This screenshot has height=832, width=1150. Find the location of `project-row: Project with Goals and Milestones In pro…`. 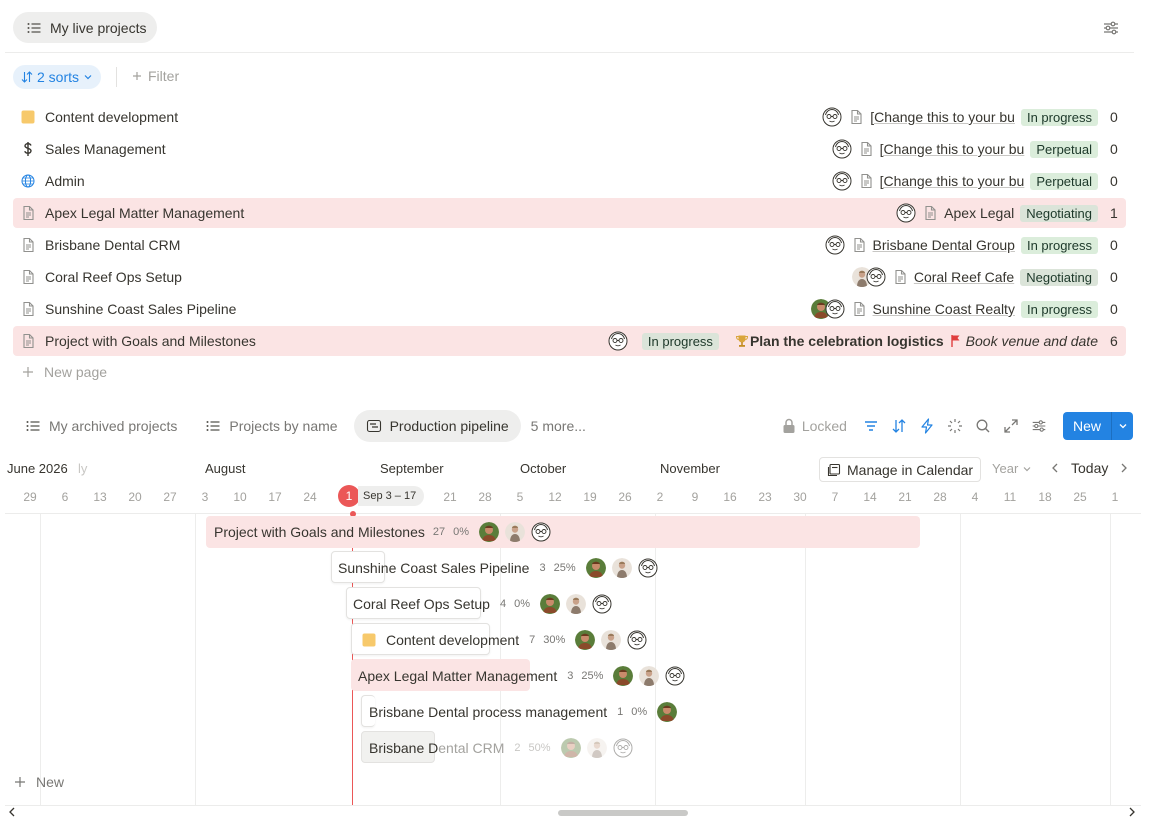

project-row: Project with Goals and Milestones In pro… is located at coordinates (569, 341).